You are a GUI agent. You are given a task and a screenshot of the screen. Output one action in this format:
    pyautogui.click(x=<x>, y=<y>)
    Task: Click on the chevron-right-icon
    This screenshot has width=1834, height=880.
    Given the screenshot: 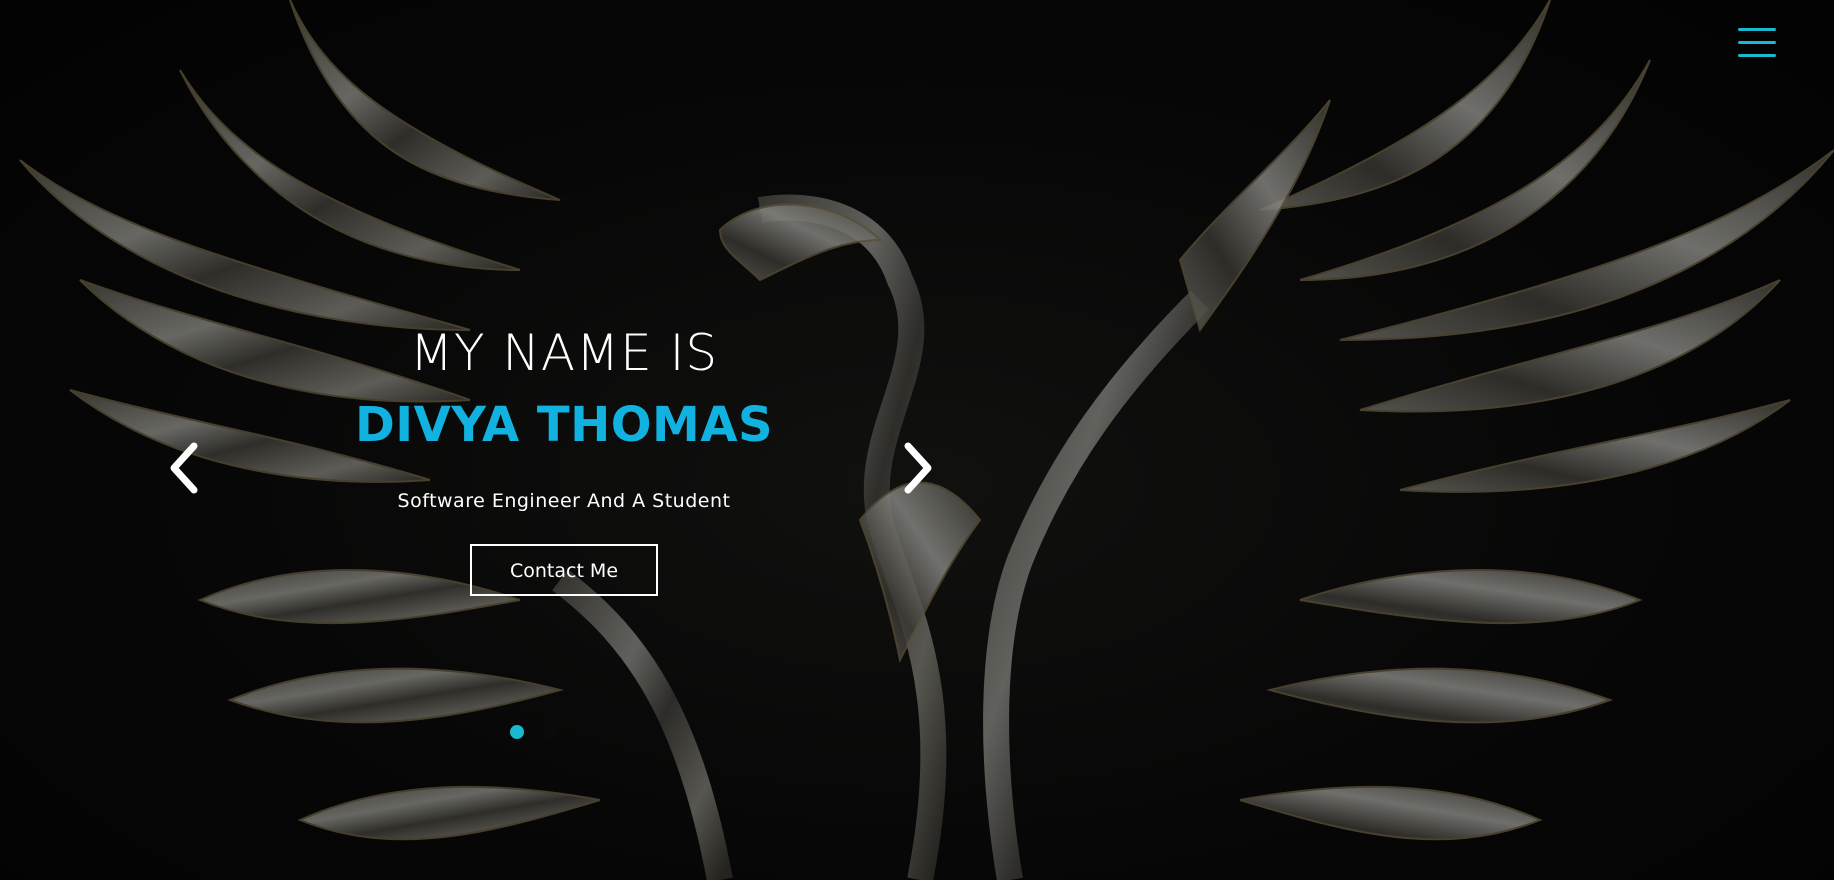 What is the action you would take?
    pyautogui.click(x=918, y=468)
    